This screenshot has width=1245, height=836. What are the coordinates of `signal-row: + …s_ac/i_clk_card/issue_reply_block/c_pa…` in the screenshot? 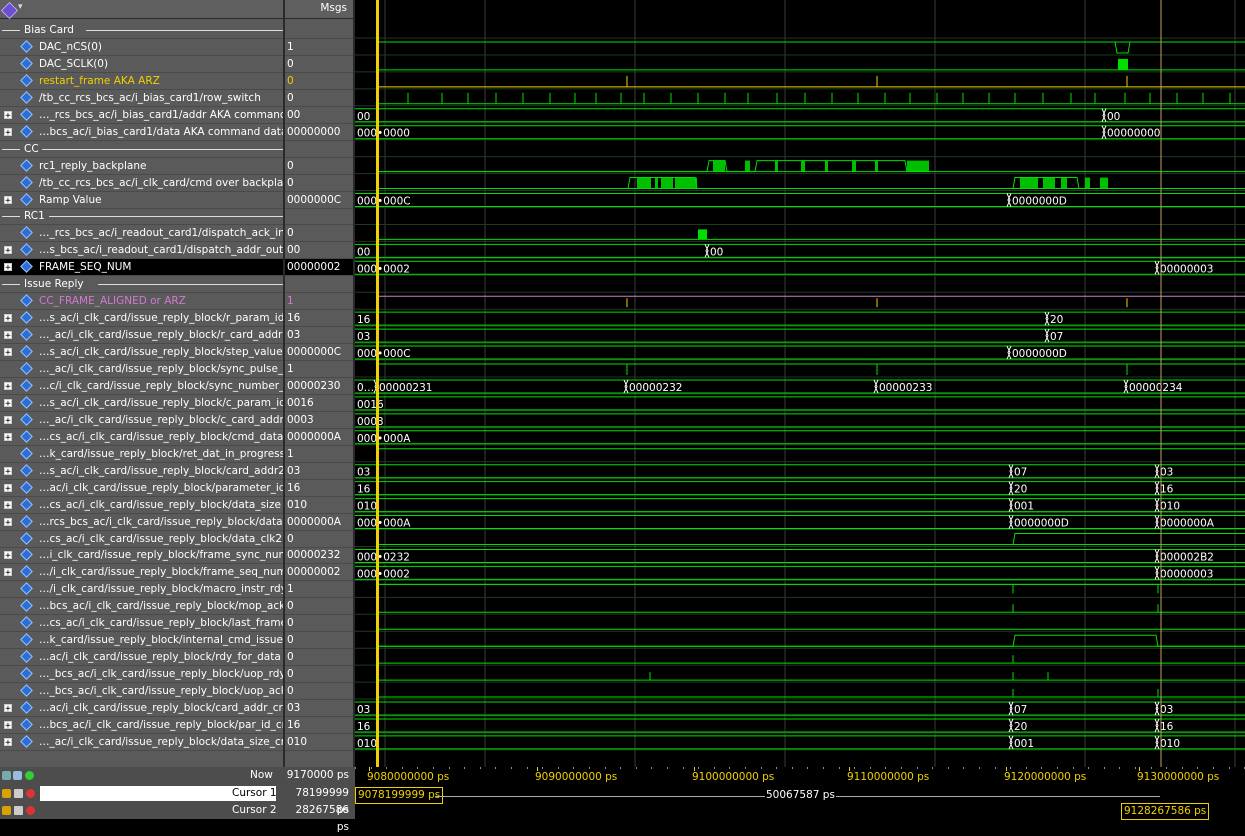 It's located at (141, 403).